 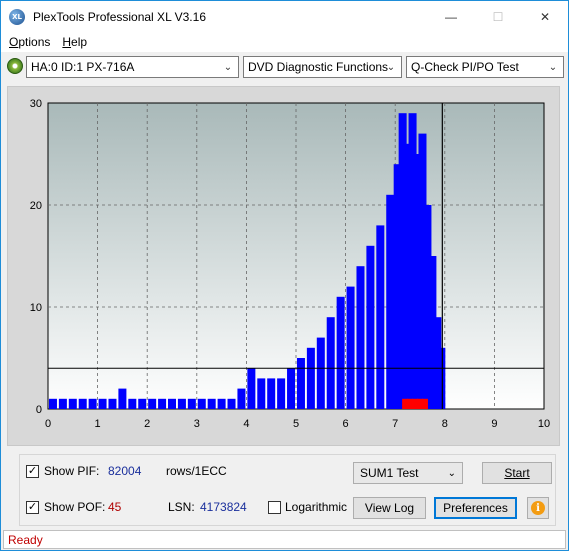 I want to click on preferences-button: Preferences, so click(x=475, y=508).